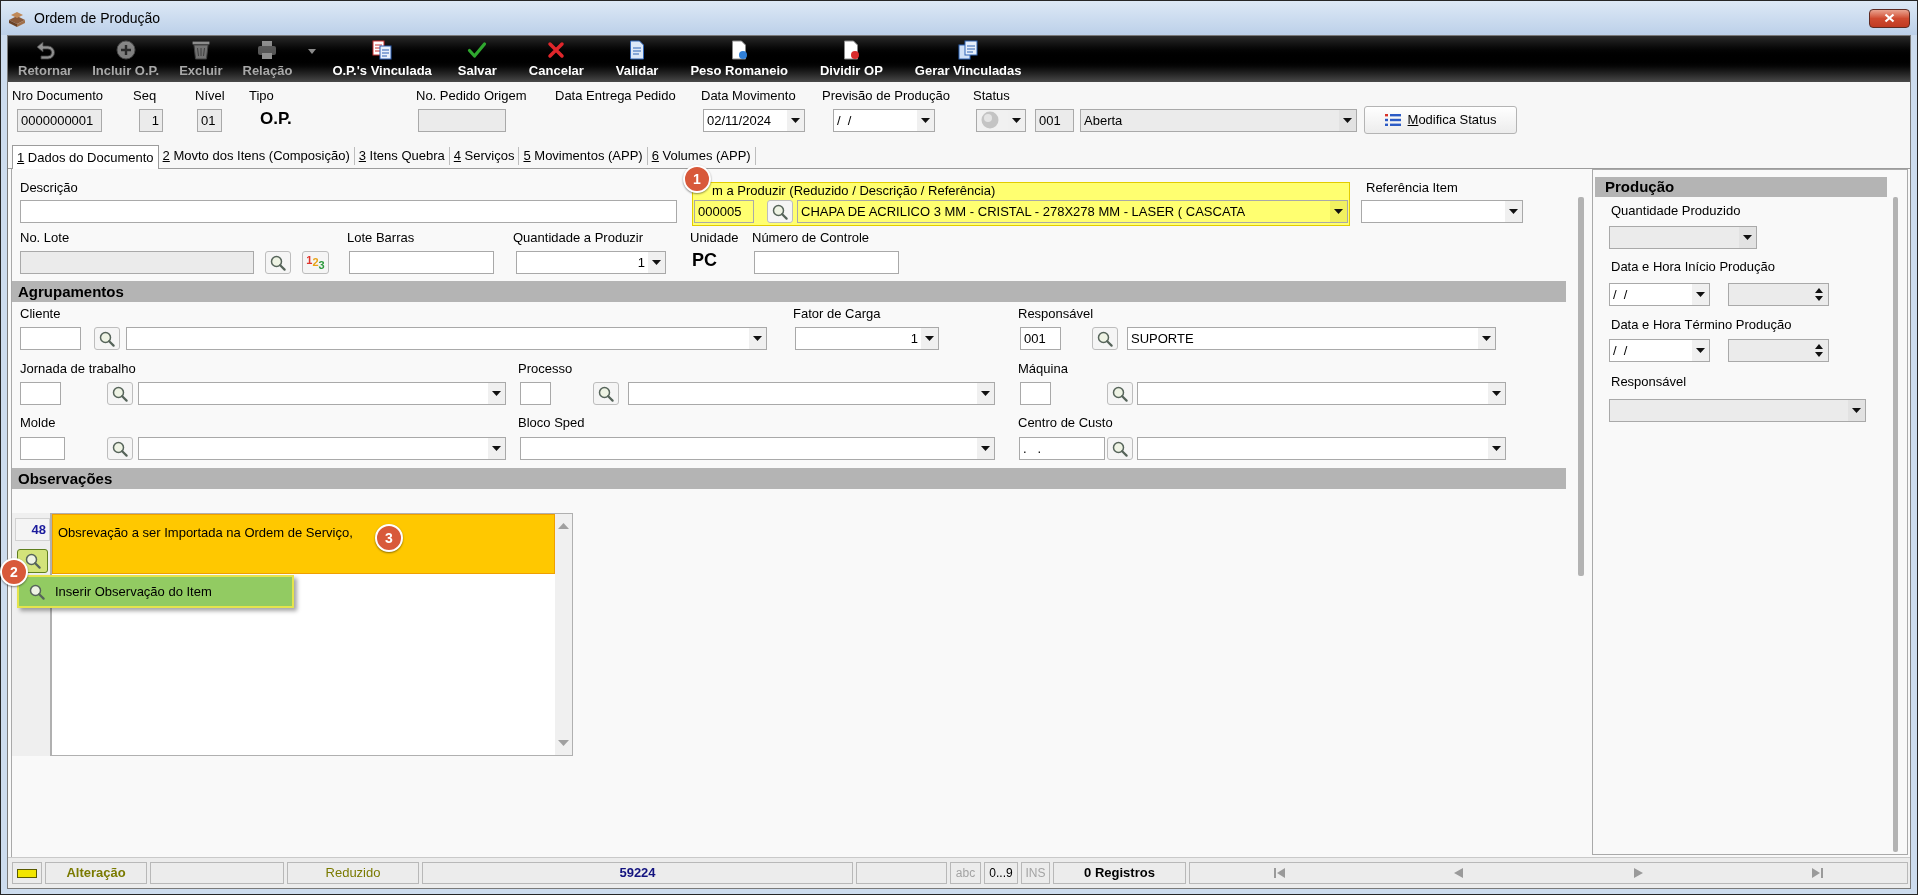 The image size is (1918, 895). Describe the element at coordinates (45, 50) in the screenshot. I see `return-arrow-icon` at that location.